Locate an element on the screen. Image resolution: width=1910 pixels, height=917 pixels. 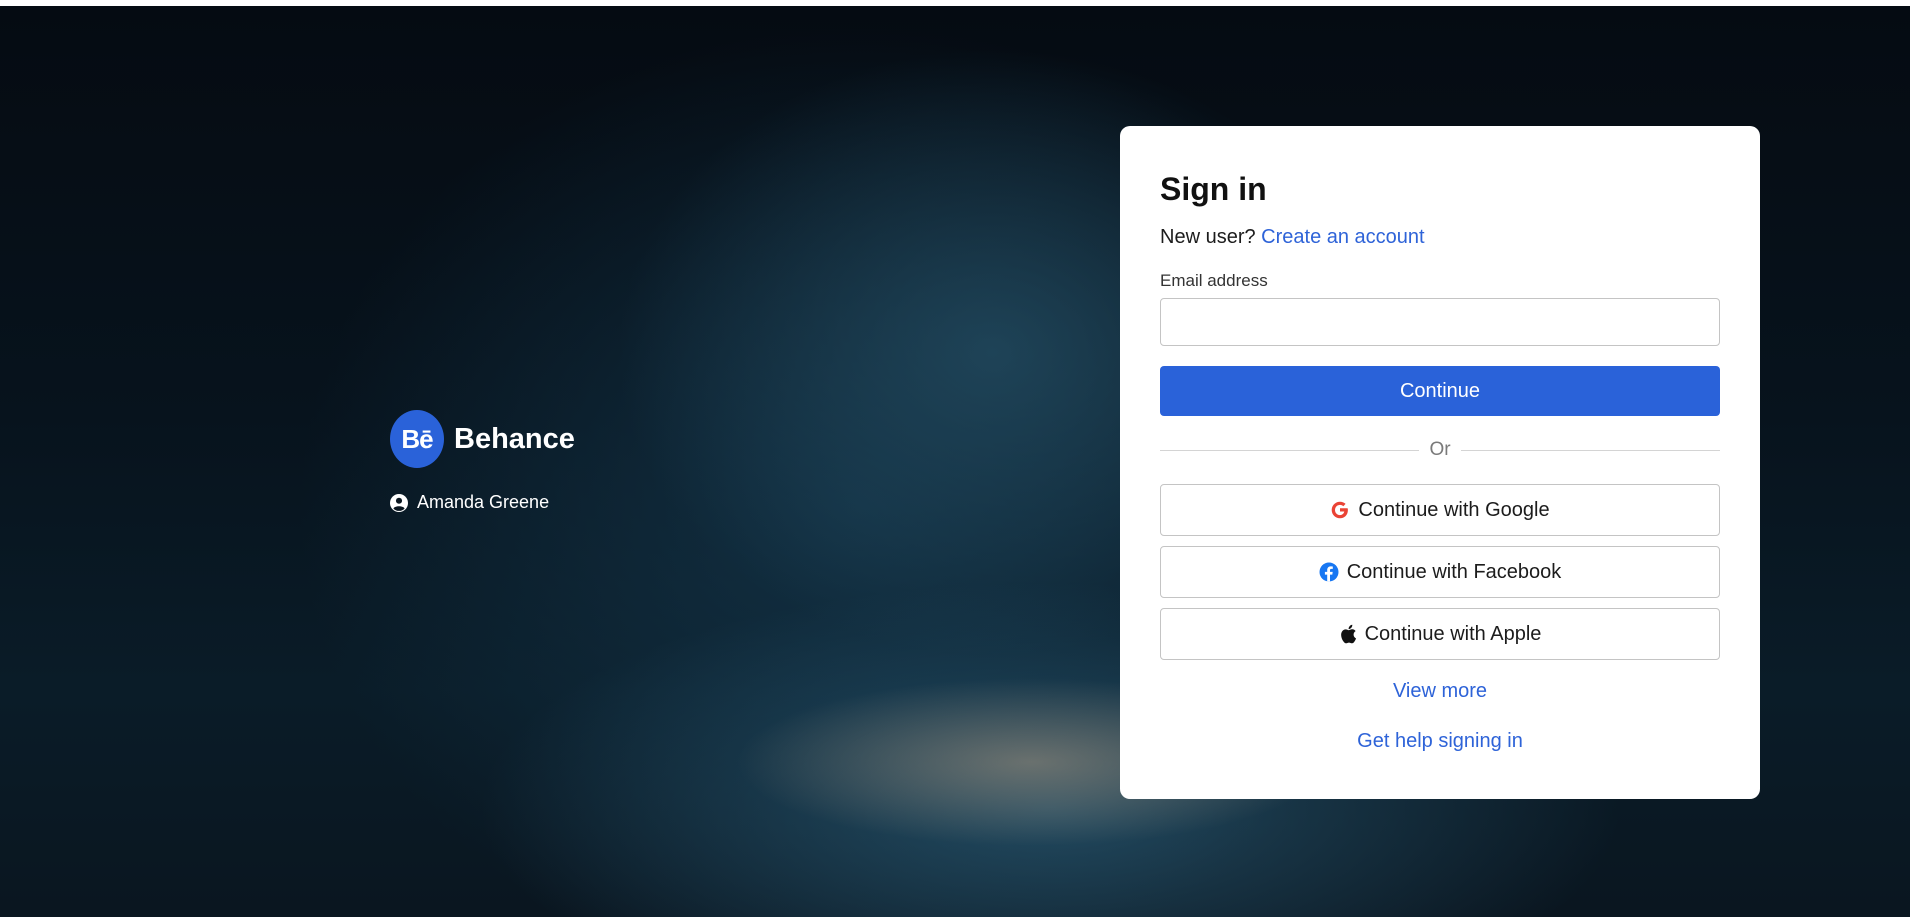
facebook-icon is located at coordinates (1329, 572).